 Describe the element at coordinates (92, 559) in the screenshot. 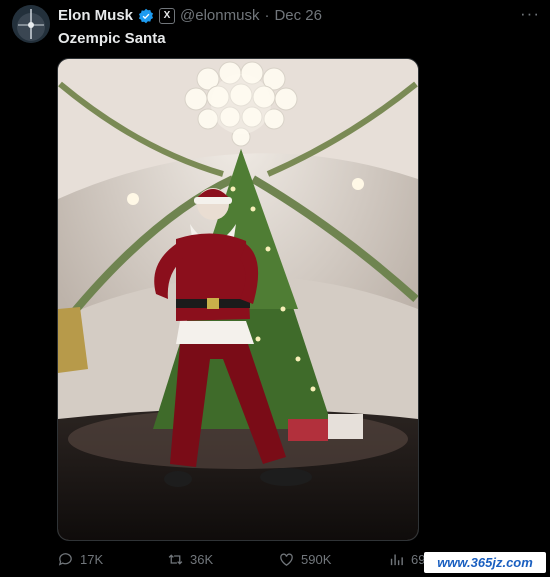

I see `reply-count: 17K` at that location.